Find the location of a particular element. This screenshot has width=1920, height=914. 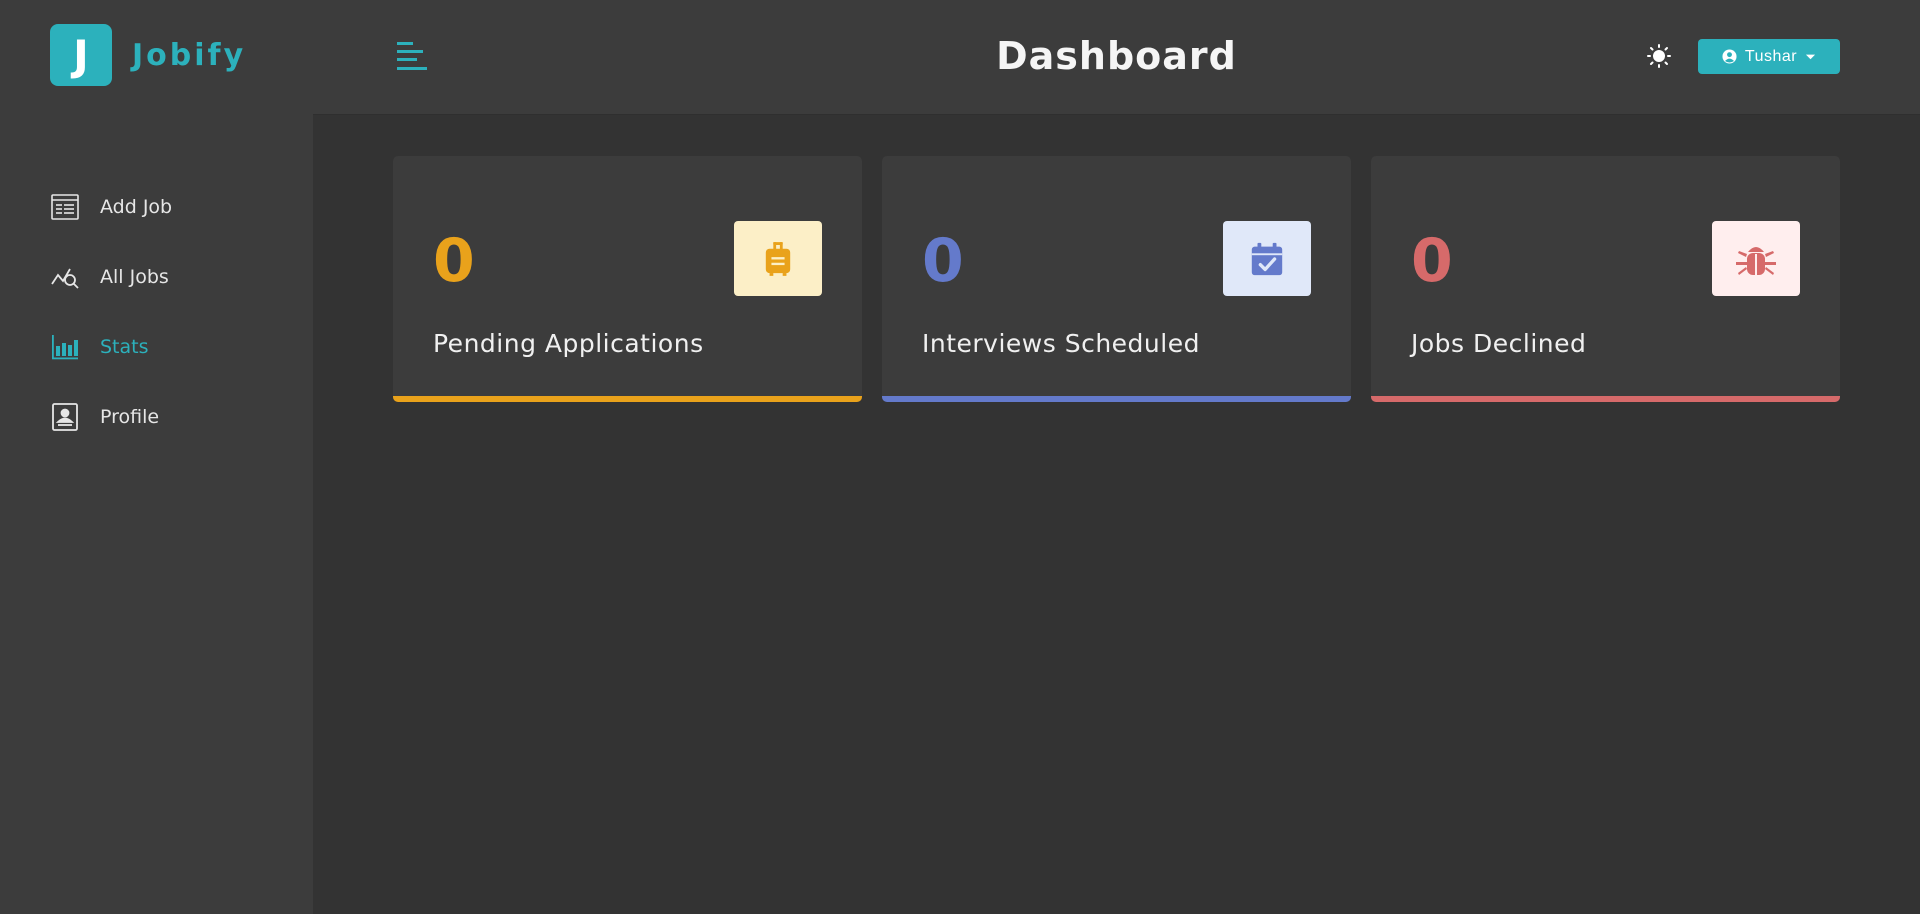

user-name: Tushar is located at coordinates (1771, 56).